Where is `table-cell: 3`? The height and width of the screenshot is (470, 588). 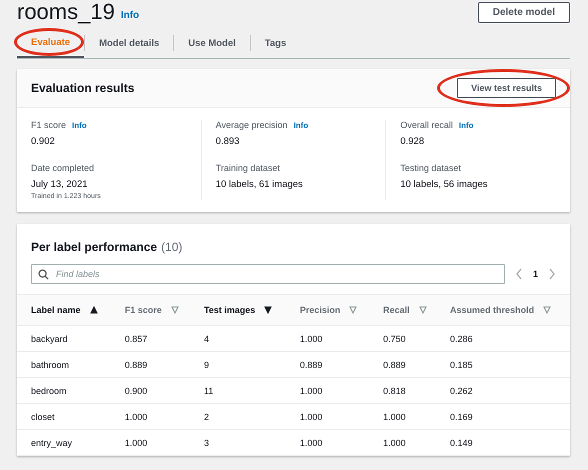
table-cell: 3 is located at coordinates (238, 443).